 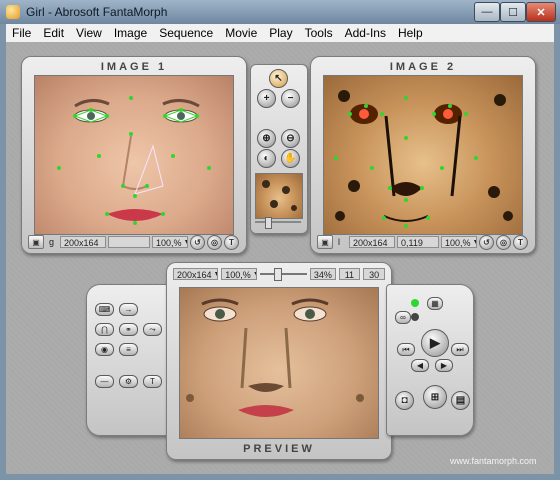 What do you see at coordinates (104, 329) in the screenshot?
I see `magnet-icon: ⋂` at bounding box center [104, 329].